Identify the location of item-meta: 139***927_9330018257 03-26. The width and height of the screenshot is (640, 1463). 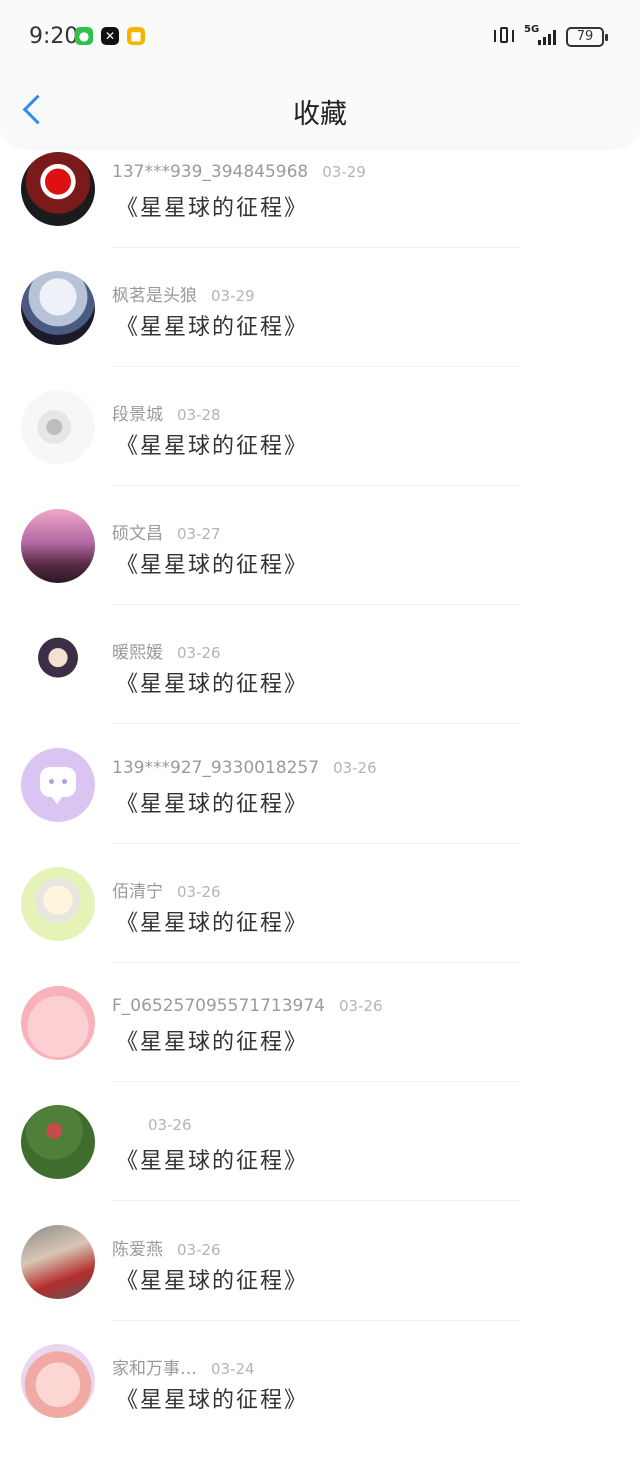
(244, 768).